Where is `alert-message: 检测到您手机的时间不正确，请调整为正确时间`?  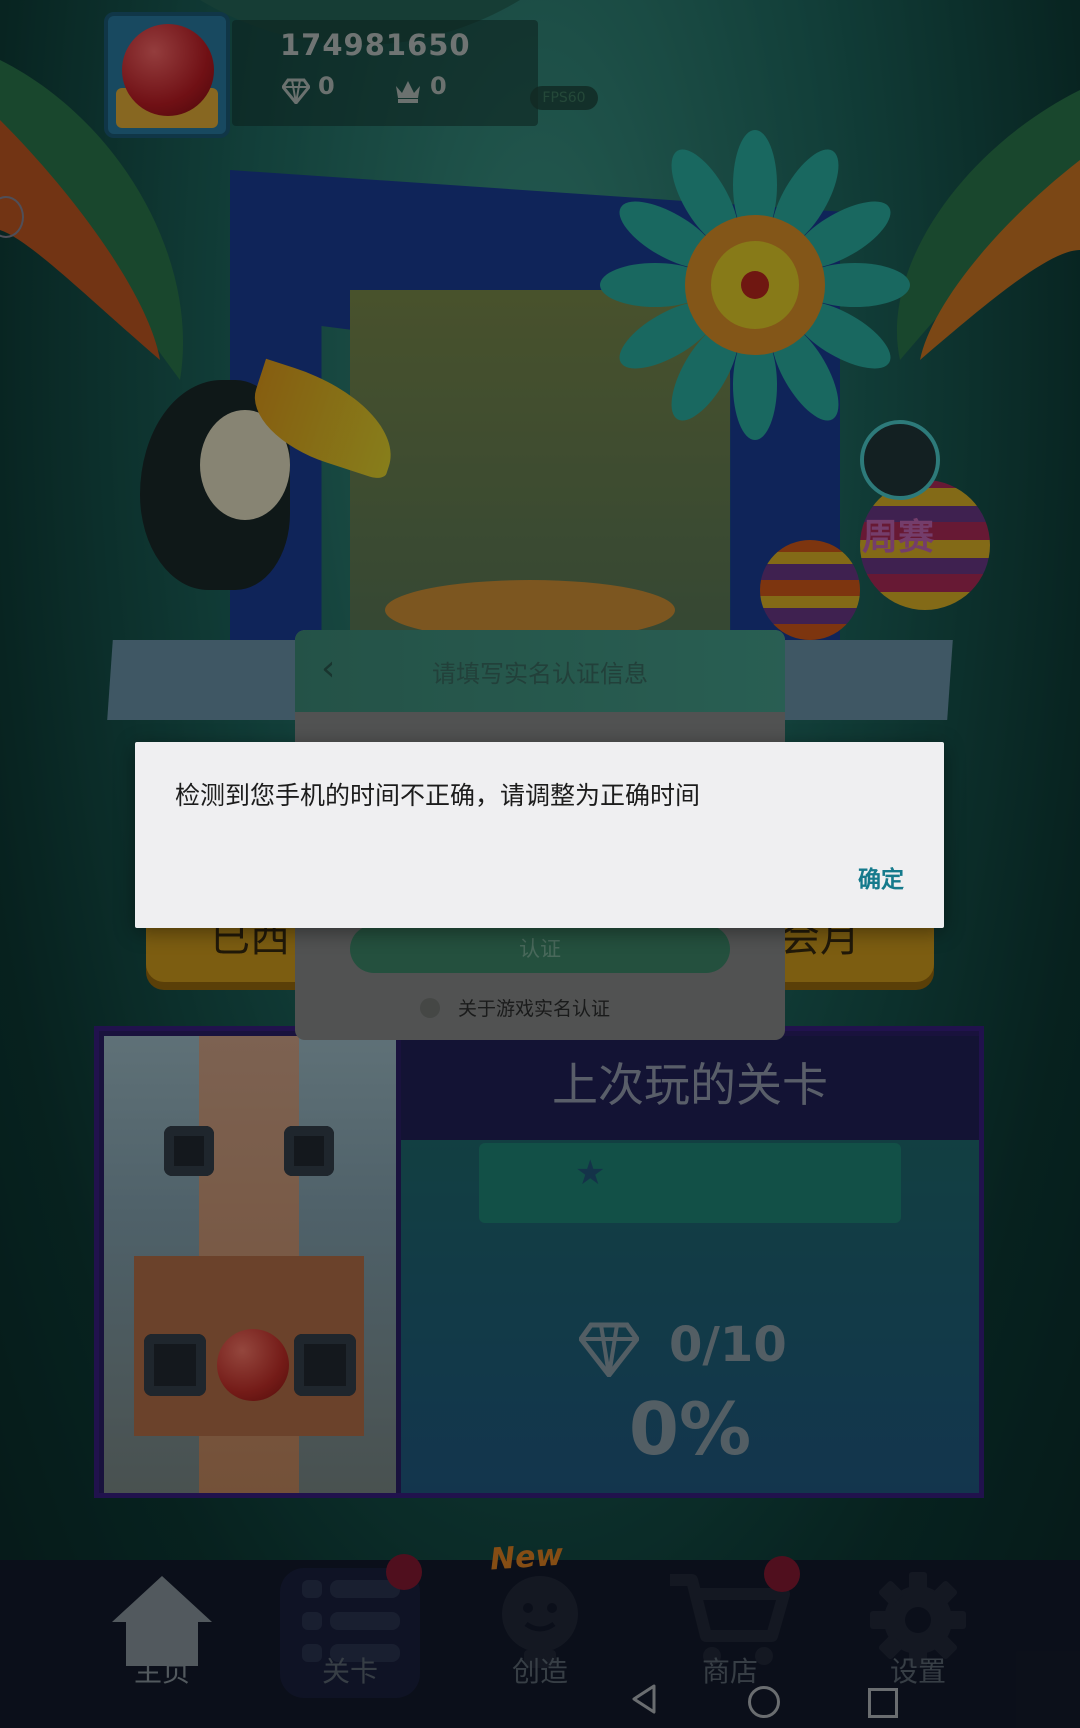
alert-message: 检测到您手机的时间不正确，请调整为正确时间 is located at coordinates (438, 795).